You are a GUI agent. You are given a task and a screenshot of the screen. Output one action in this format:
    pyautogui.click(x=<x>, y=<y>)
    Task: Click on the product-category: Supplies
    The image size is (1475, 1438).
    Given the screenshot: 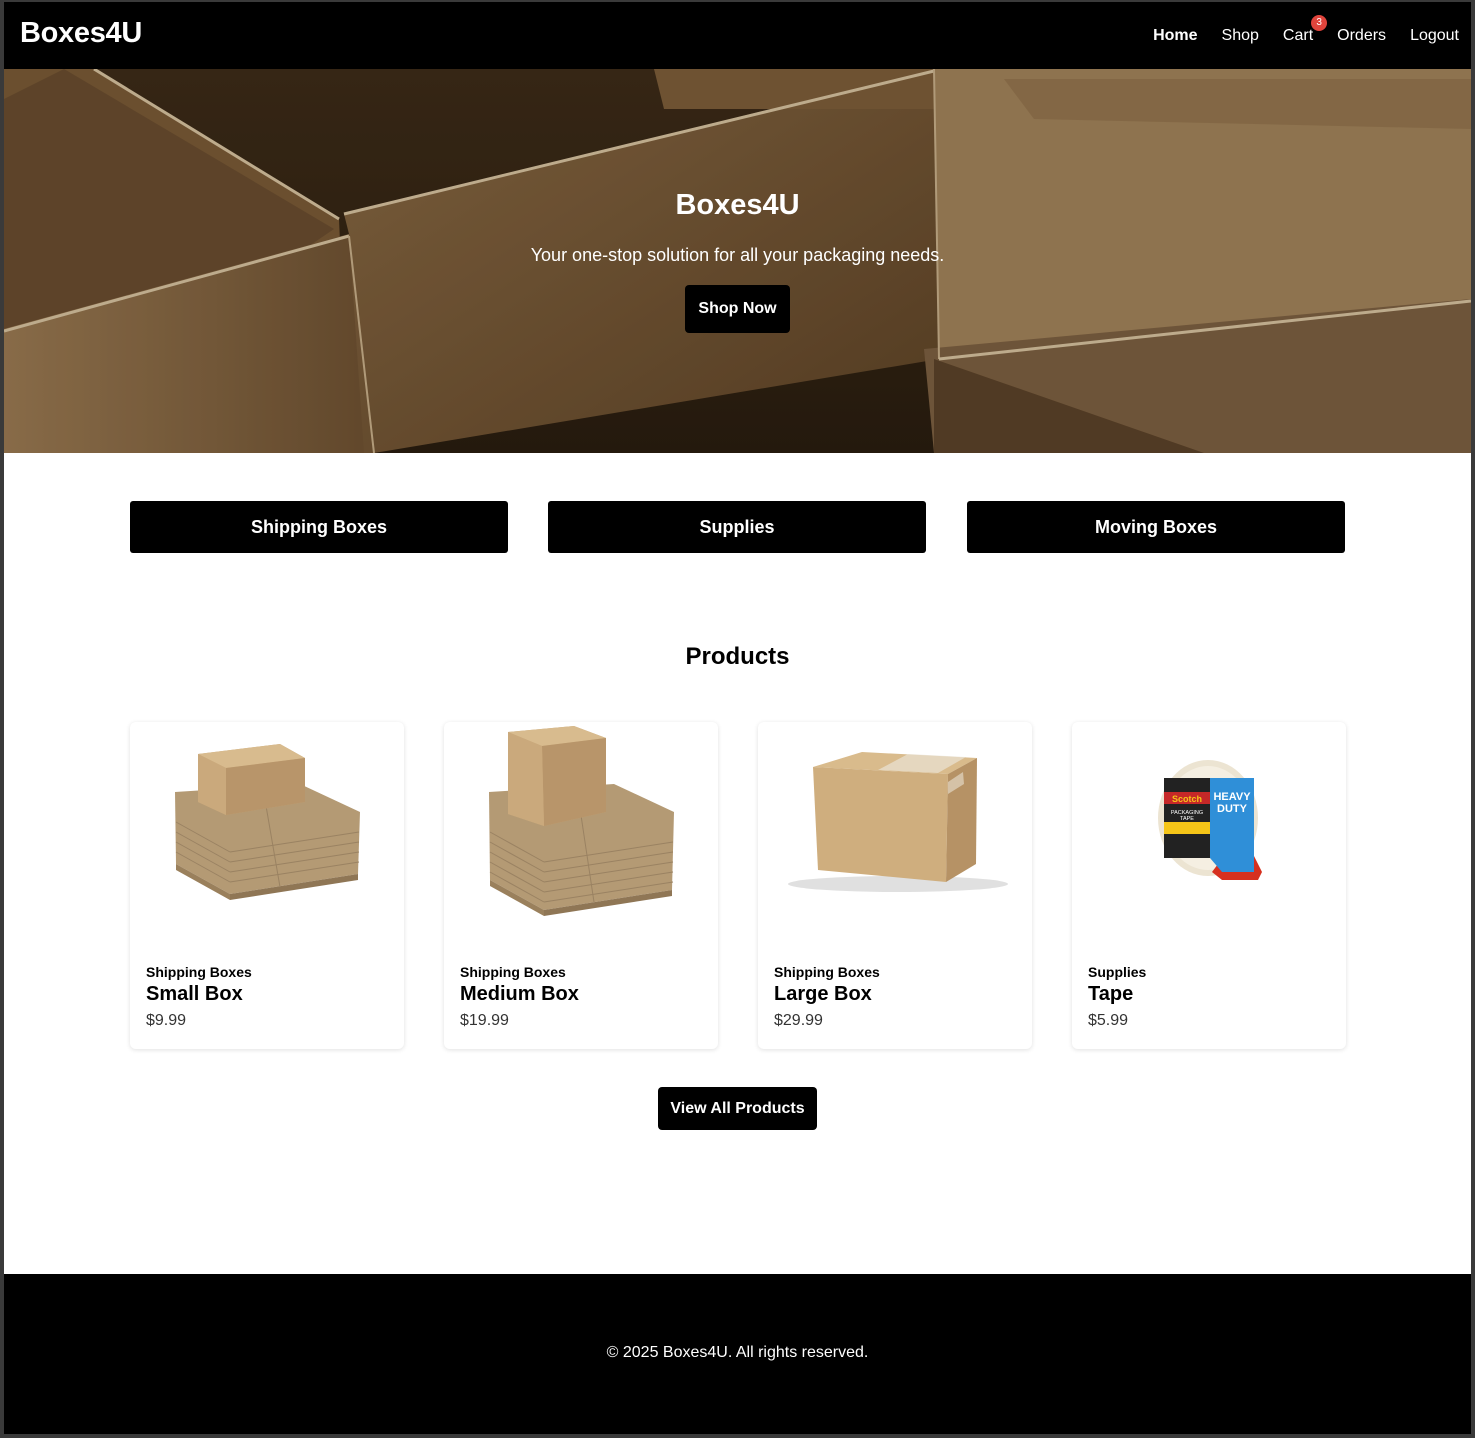 What is the action you would take?
    pyautogui.click(x=1117, y=972)
    